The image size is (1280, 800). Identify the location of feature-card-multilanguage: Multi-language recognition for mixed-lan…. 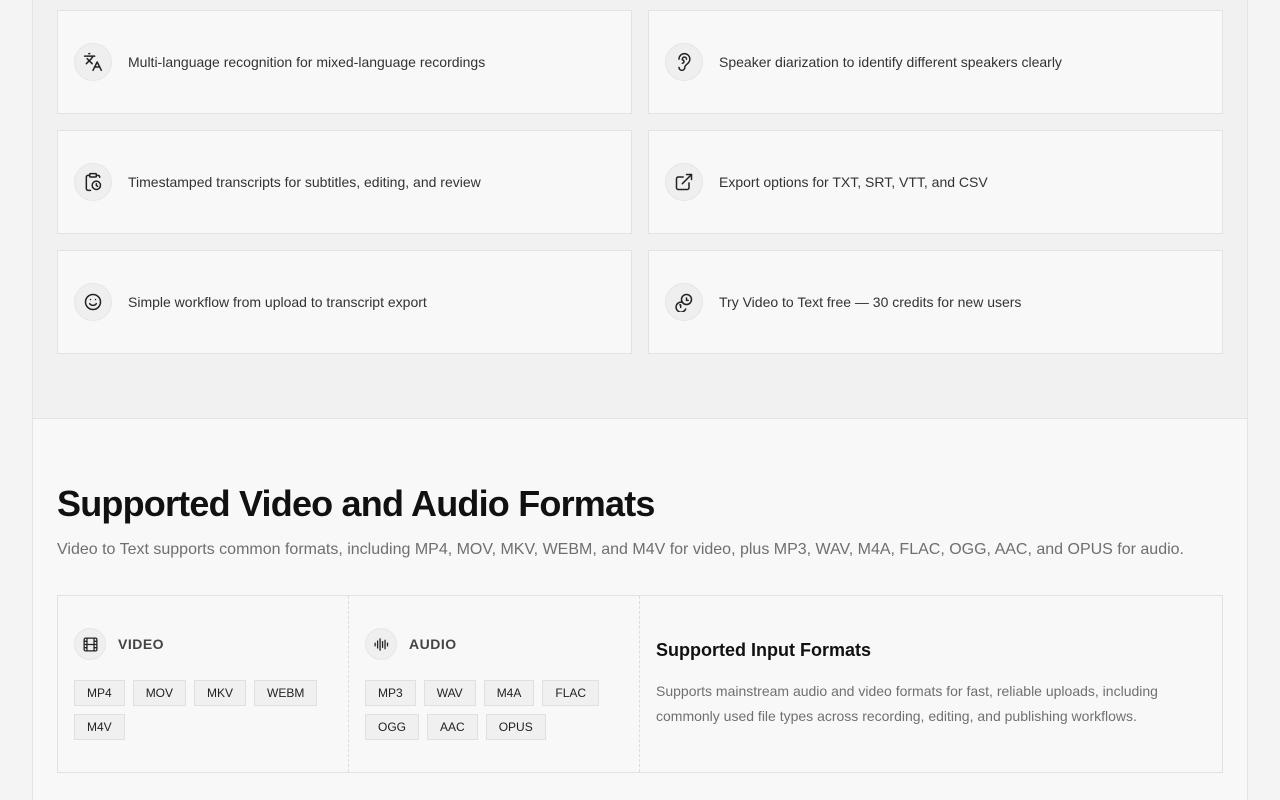
(344, 62).